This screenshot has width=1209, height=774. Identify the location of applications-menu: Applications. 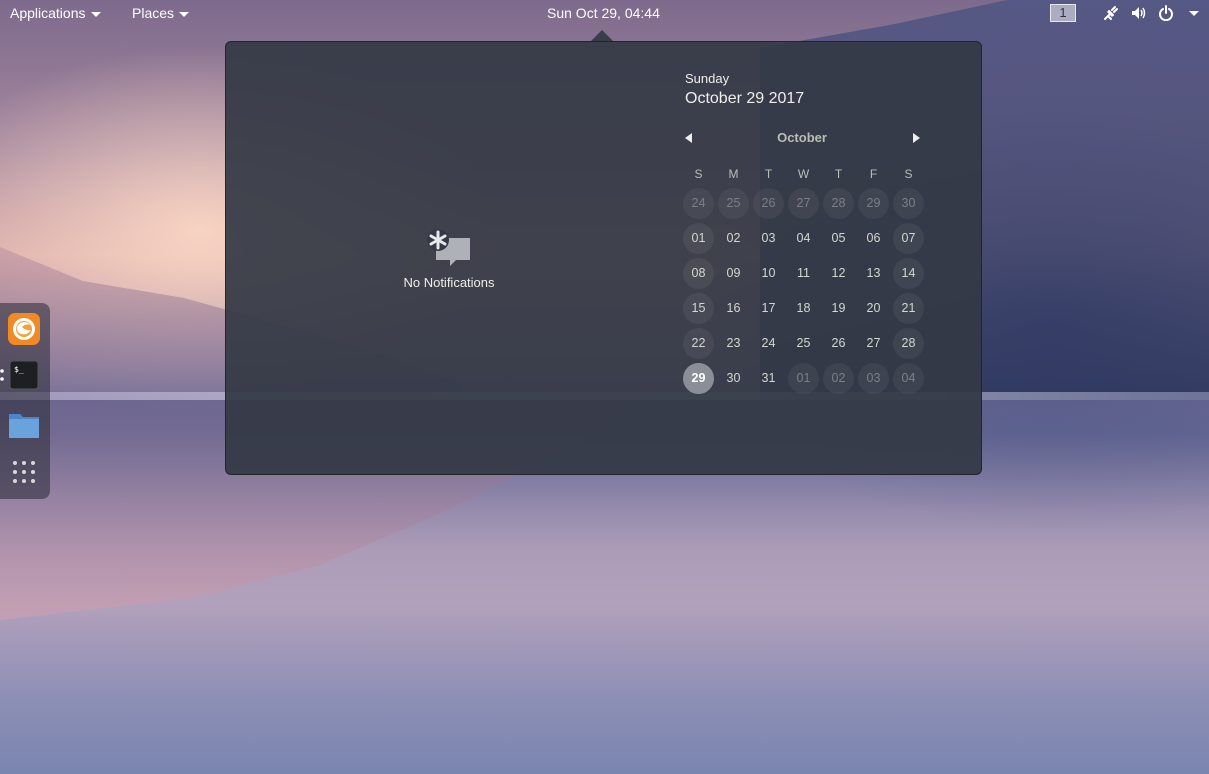
(55, 13).